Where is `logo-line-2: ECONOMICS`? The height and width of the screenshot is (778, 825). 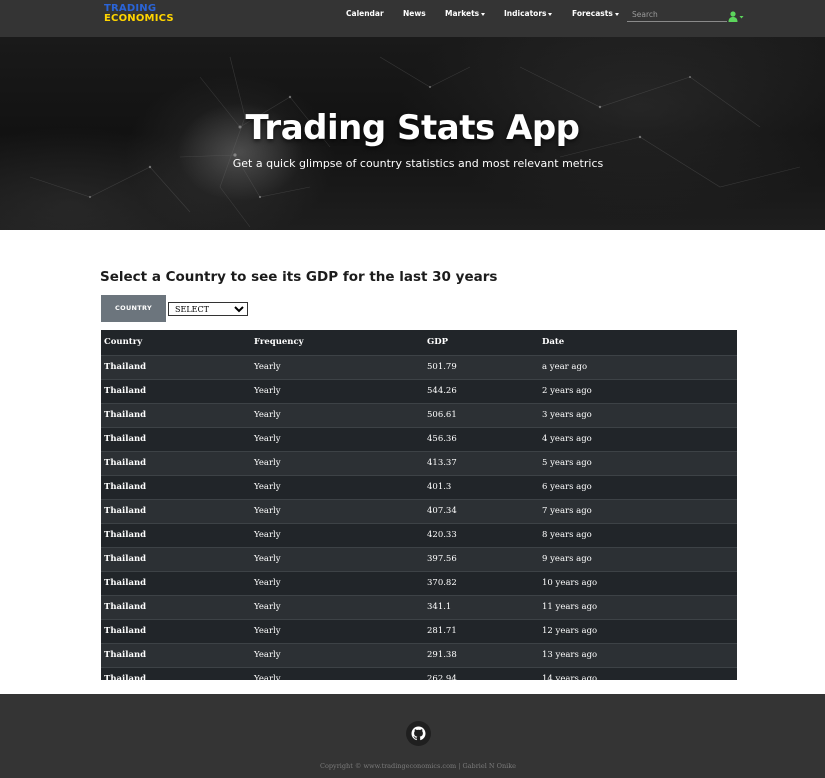
logo-line-2: ECONOMICS is located at coordinates (139, 18).